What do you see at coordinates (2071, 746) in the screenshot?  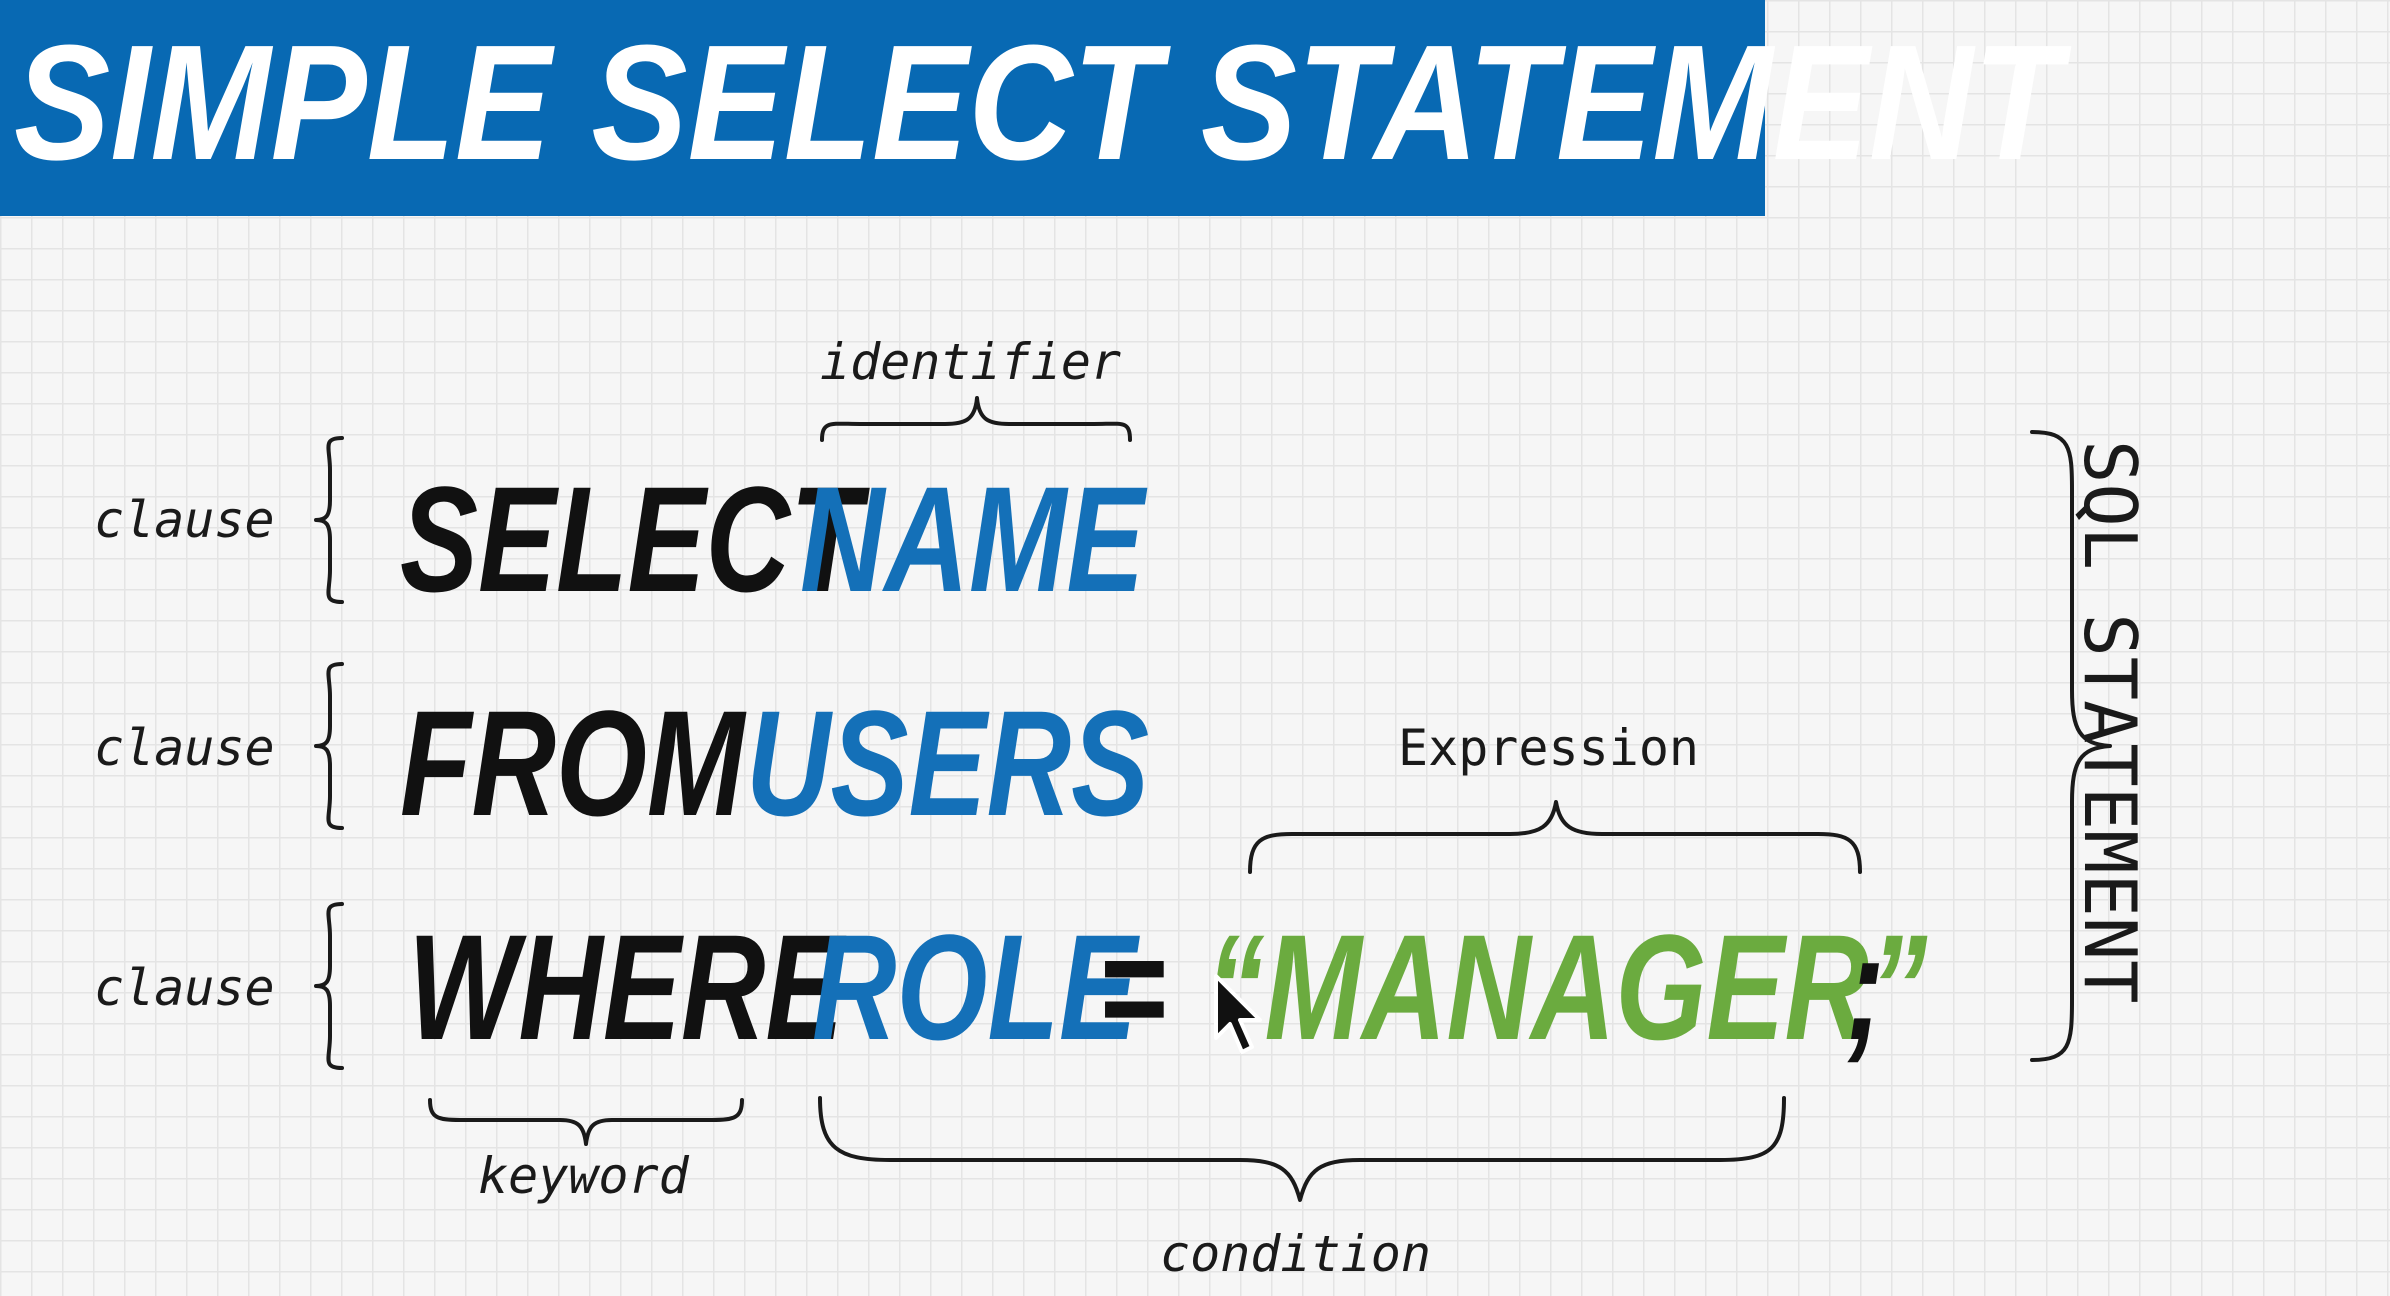 I see `statement-brace` at bounding box center [2071, 746].